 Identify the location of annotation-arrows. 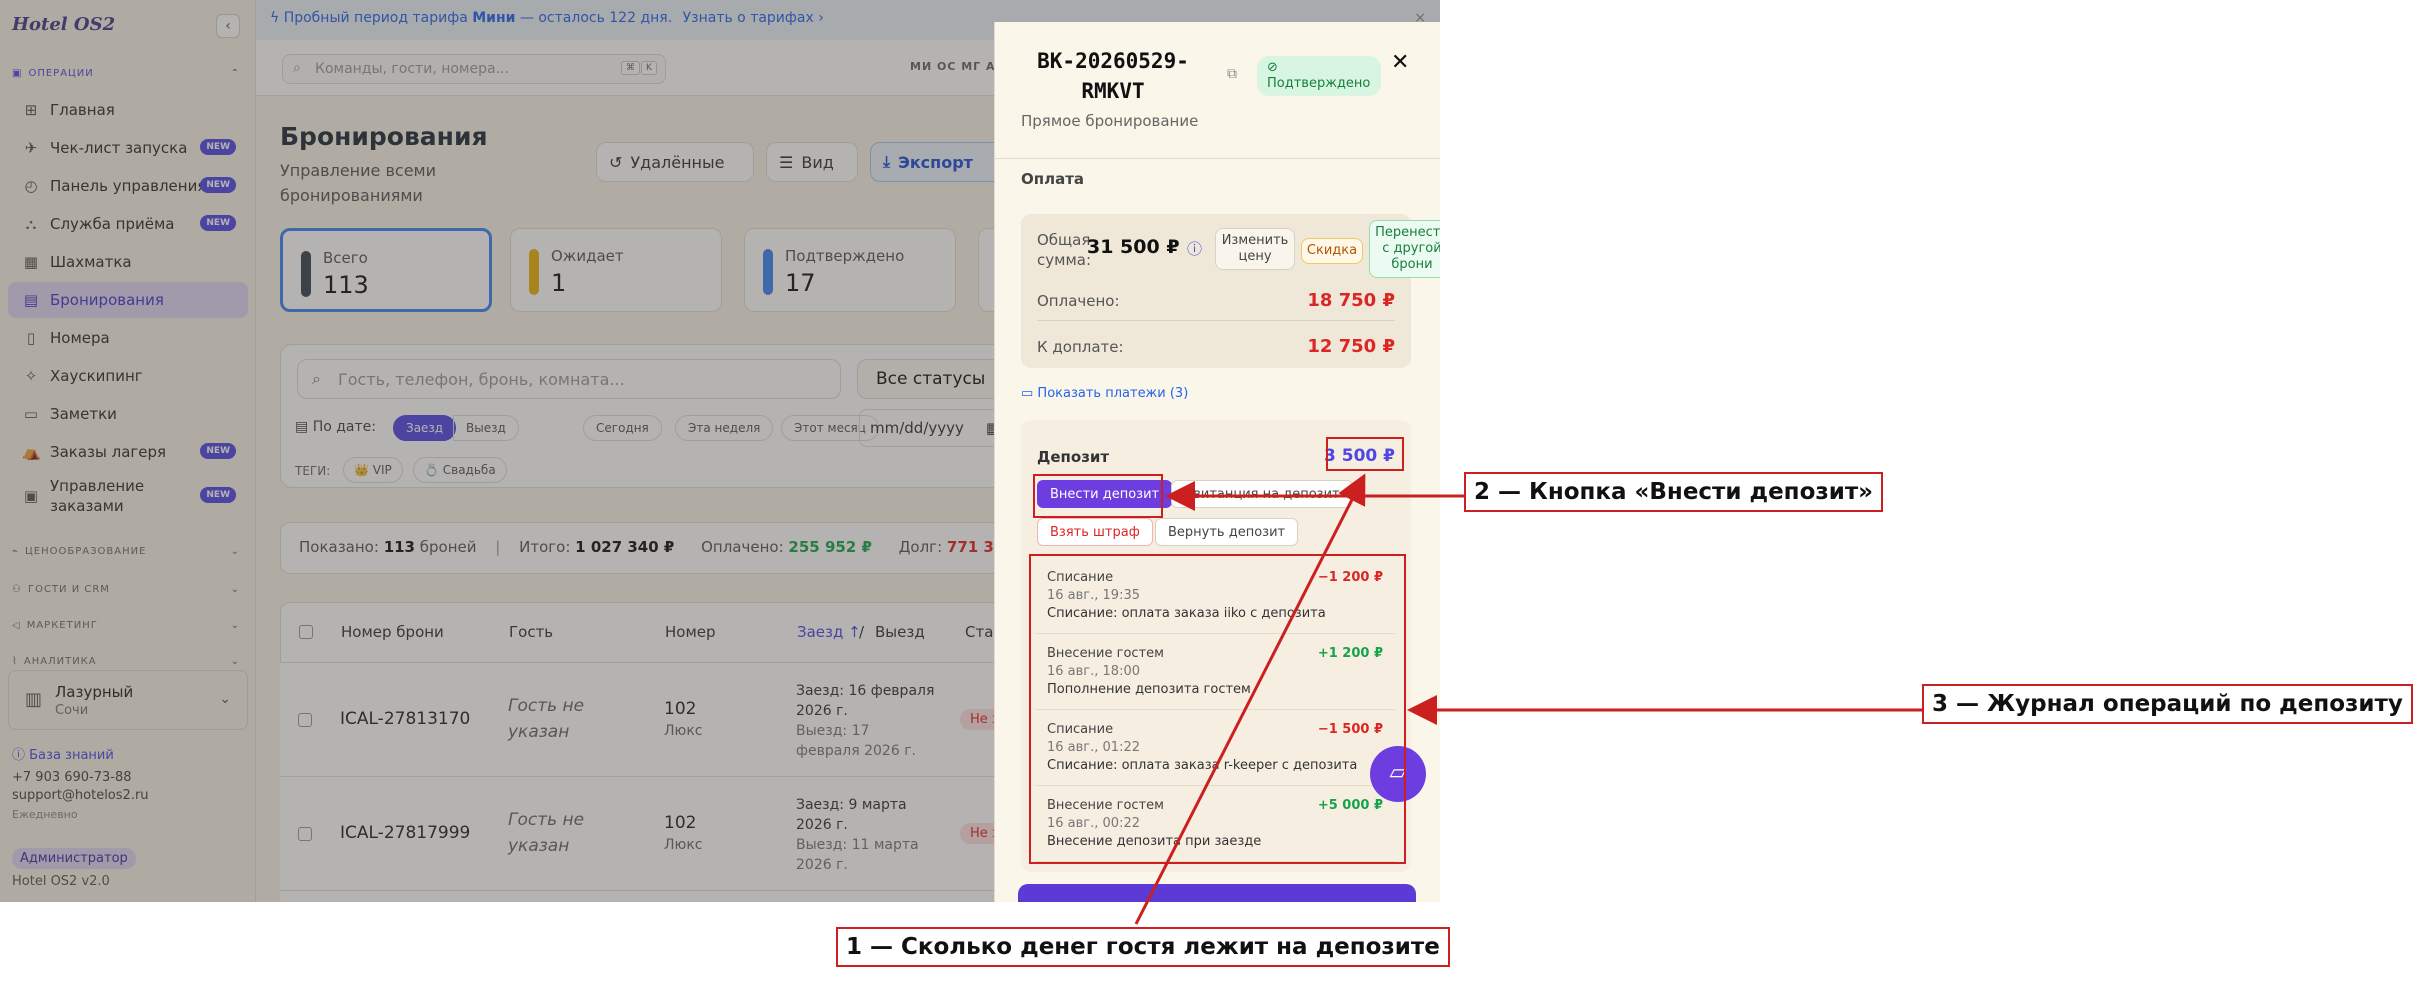
(1528, 699).